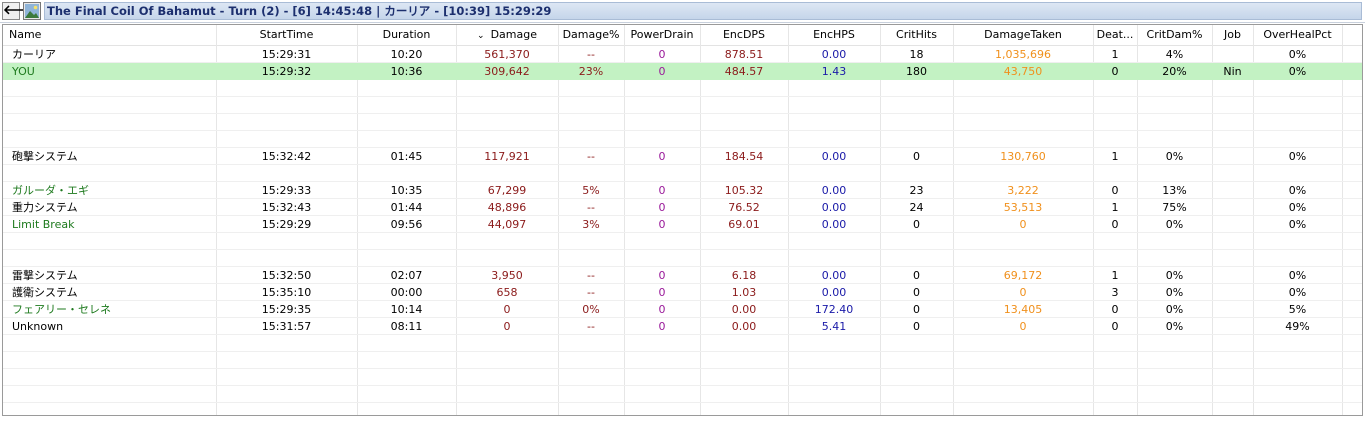 The width and height of the screenshot is (1365, 421). What do you see at coordinates (406, 309) in the screenshot?
I see `cell-duration: 10:14` at bounding box center [406, 309].